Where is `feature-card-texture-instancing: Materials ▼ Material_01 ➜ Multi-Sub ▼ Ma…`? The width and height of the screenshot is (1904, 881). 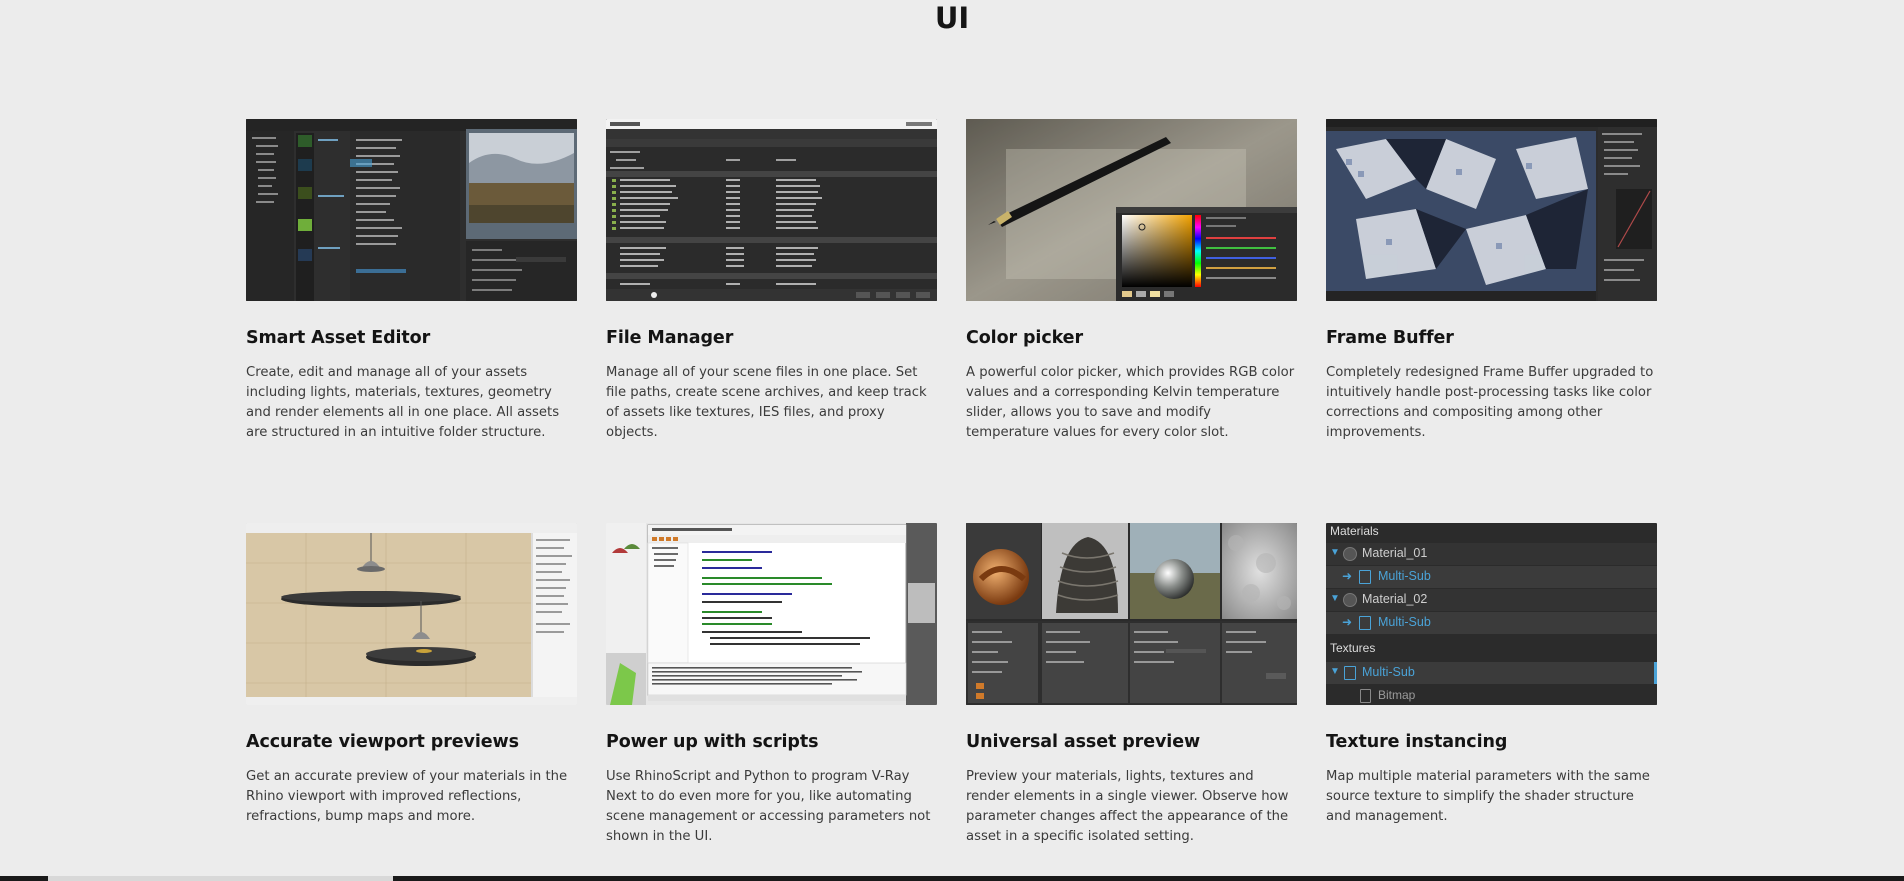 feature-card-texture-instancing: Materials ▼ Material_01 ➜ Multi-Sub ▼ Ma… is located at coordinates (1491, 675).